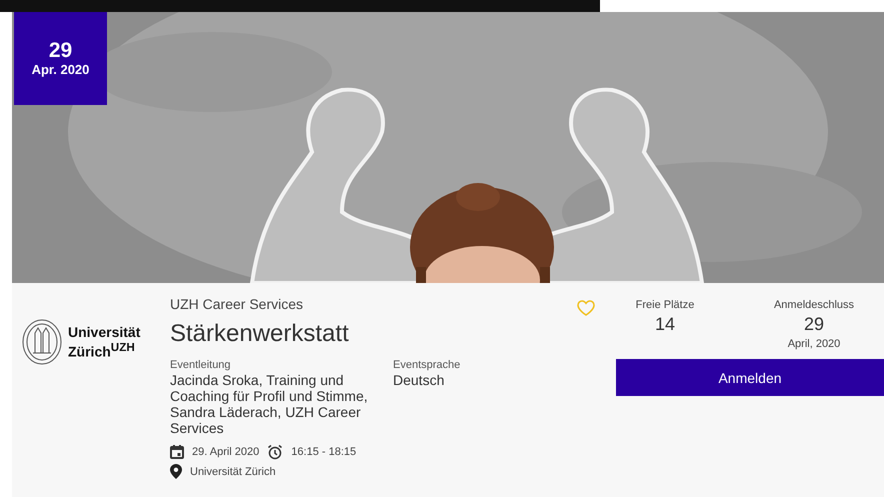 The image size is (884, 497). Describe the element at coordinates (201, 365) in the screenshot. I see `field-label: Eventleitung` at that location.